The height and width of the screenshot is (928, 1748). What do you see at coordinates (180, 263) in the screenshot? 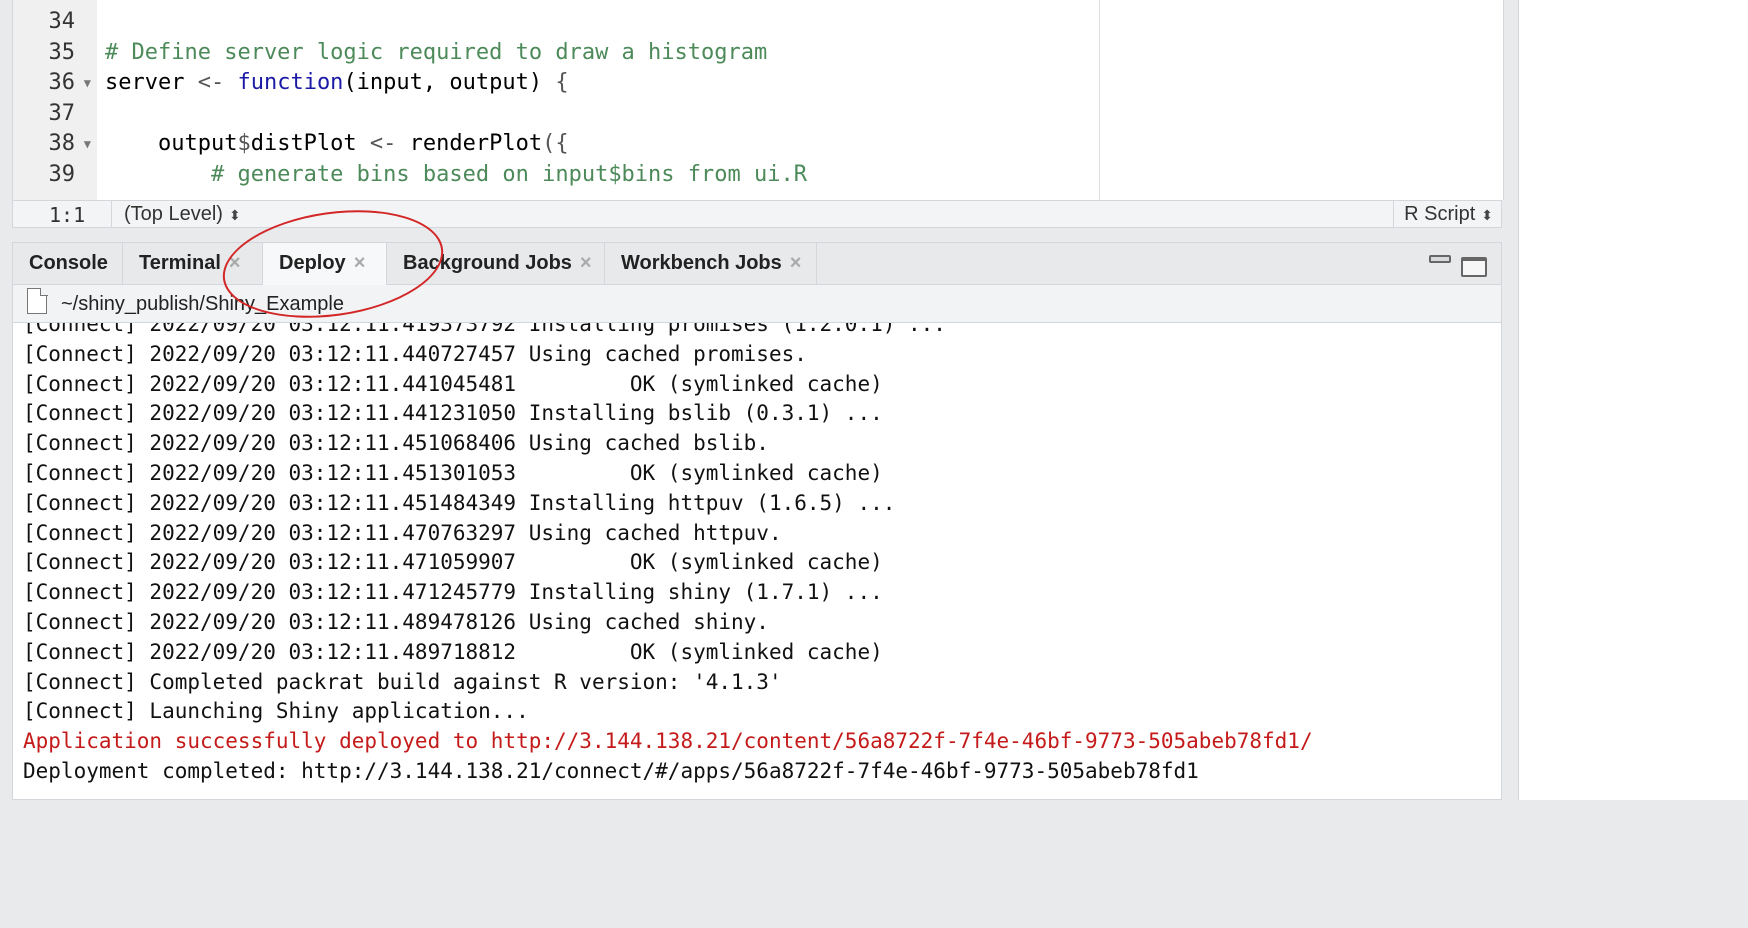
I see `tab-label: Terminal` at bounding box center [180, 263].